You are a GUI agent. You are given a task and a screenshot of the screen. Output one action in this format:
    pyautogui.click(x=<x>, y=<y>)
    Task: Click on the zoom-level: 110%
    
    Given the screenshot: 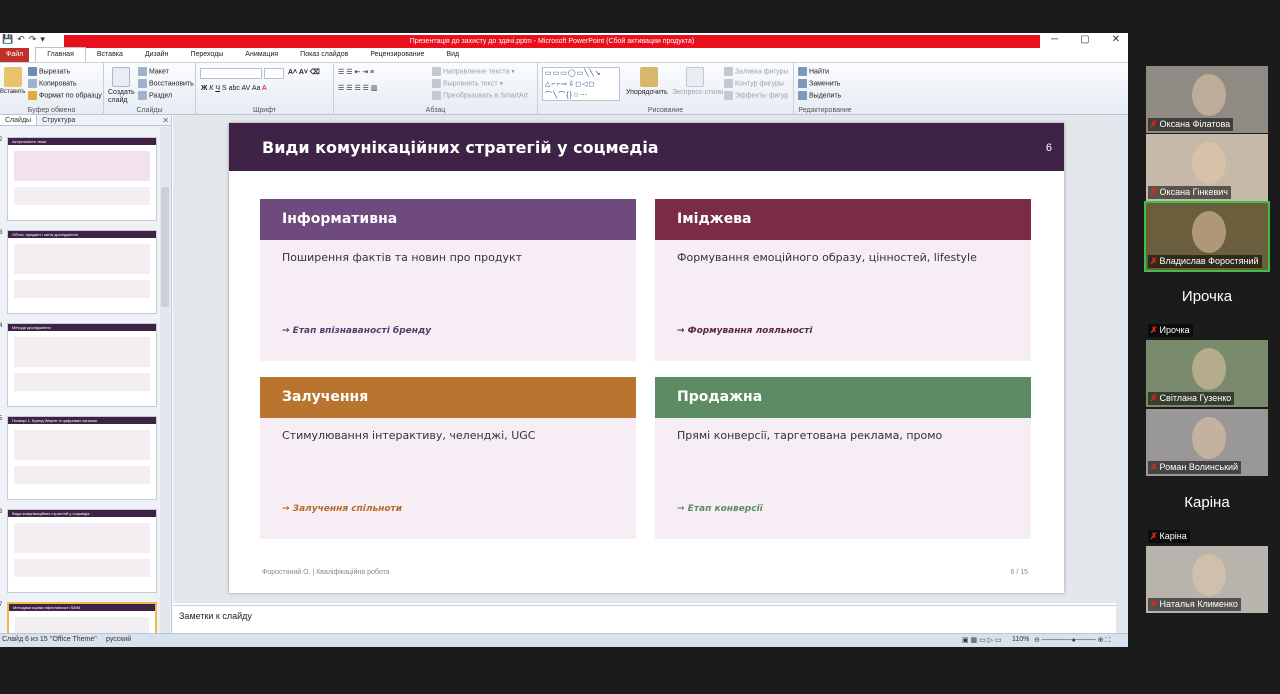 What is the action you would take?
    pyautogui.click(x=1020, y=639)
    